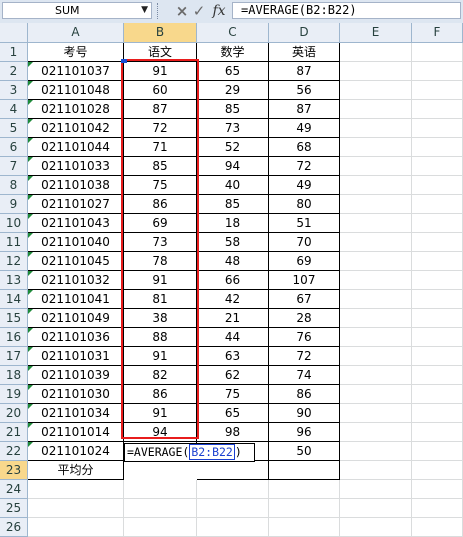  Describe the element at coordinates (76, 413) in the screenshot. I see `table-cell: 021101034` at that location.